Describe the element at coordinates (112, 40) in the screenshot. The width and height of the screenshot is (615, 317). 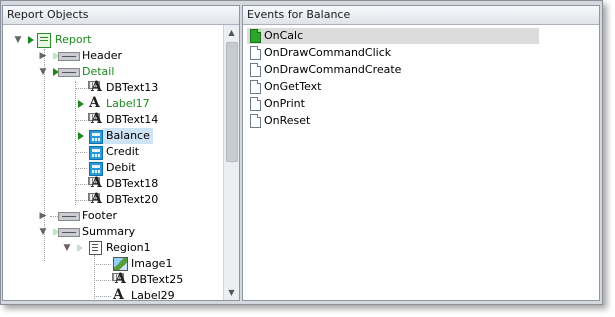
I see `tree-node-report: ▼ Report` at that location.